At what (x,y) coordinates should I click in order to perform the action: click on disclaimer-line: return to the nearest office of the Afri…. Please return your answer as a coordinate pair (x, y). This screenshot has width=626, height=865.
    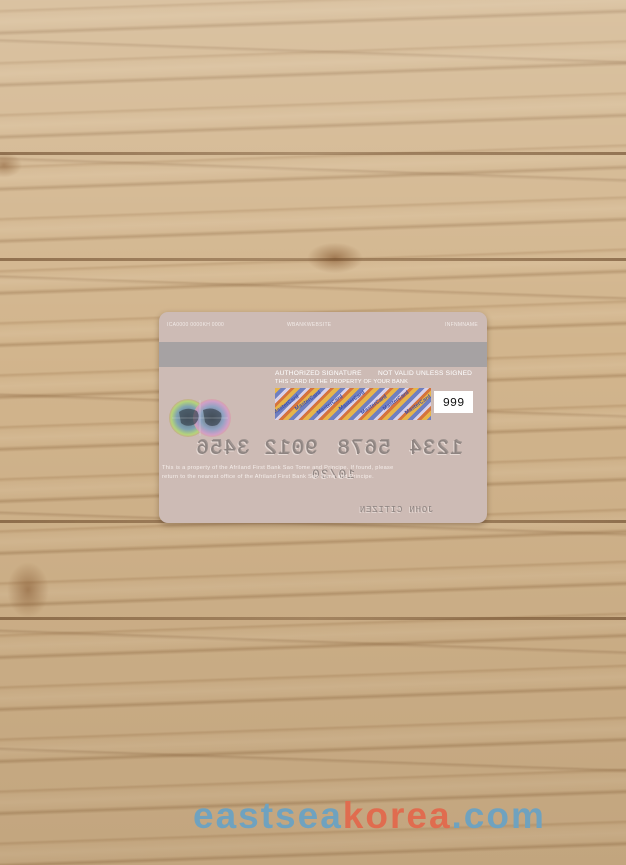
    Looking at the image, I should click on (268, 477).